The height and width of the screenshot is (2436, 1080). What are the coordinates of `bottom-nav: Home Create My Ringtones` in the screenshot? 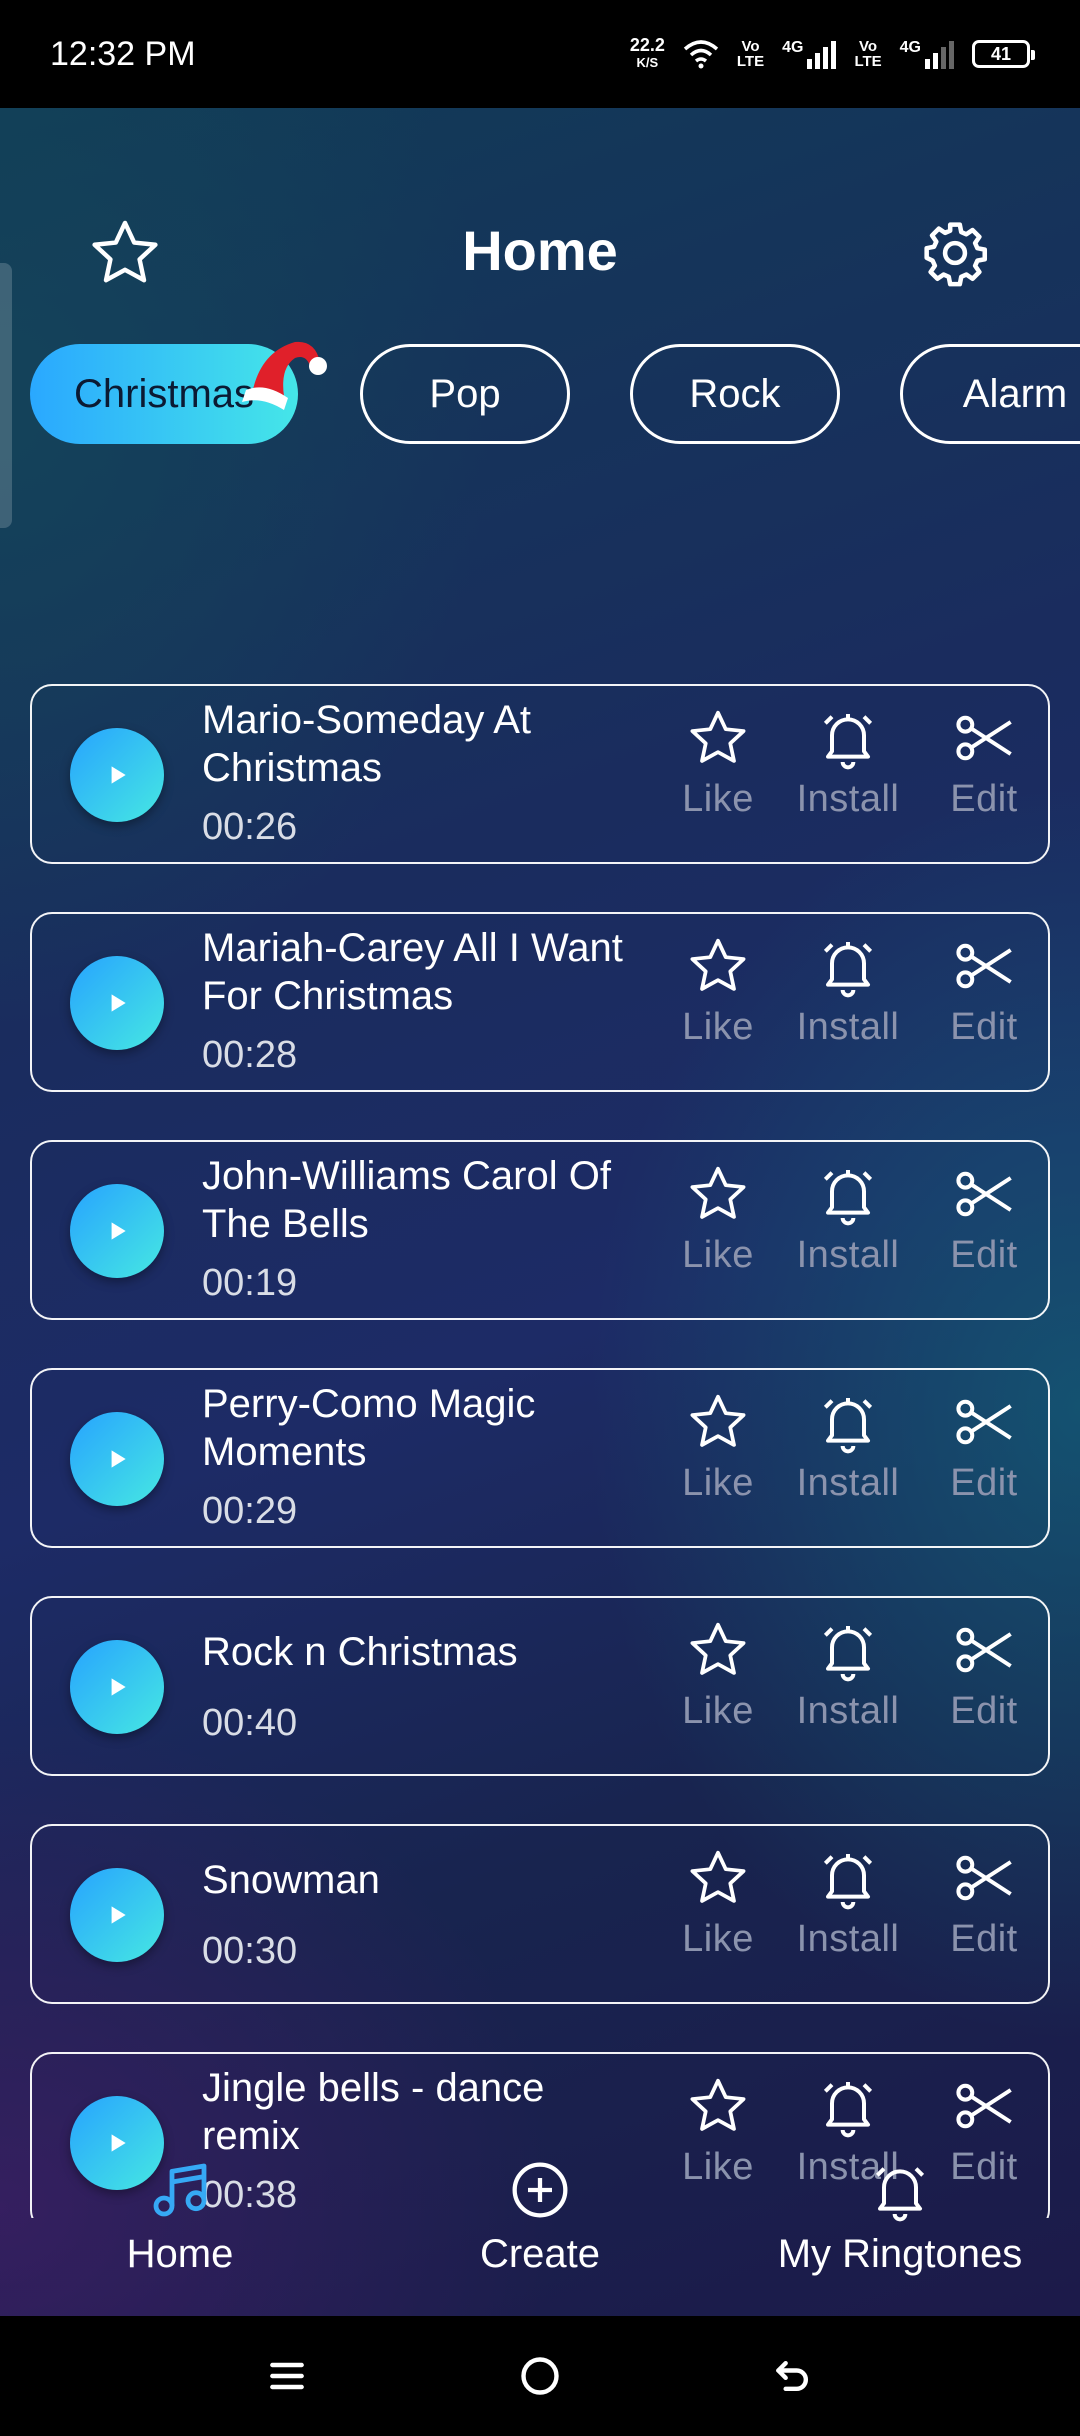 It's located at (540, 2212).